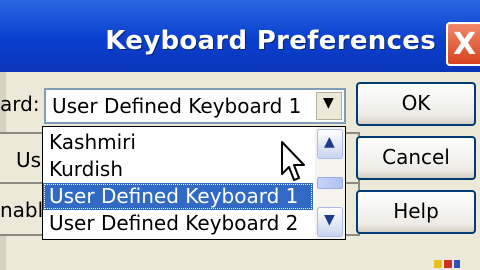 The height and width of the screenshot is (270, 480). What do you see at coordinates (416, 104) in the screenshot?
I see `ok-button: OK` at bounding box center [416, 104].